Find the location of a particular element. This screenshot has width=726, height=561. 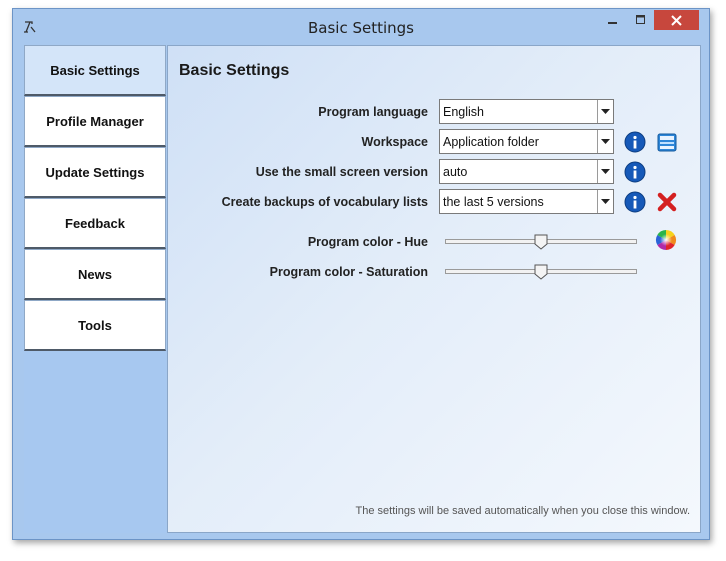

folder-icon is located at coordinates (667, 142).